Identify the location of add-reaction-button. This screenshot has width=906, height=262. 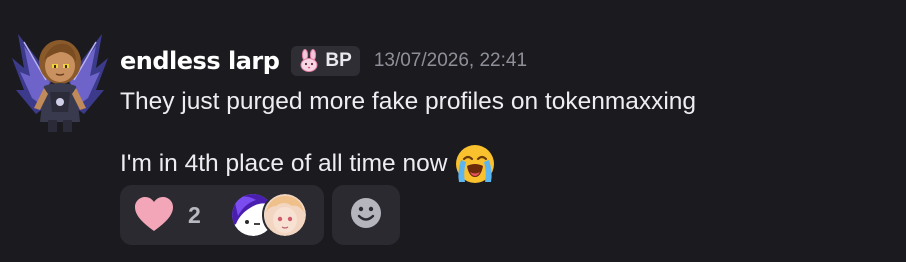
(366, 215).